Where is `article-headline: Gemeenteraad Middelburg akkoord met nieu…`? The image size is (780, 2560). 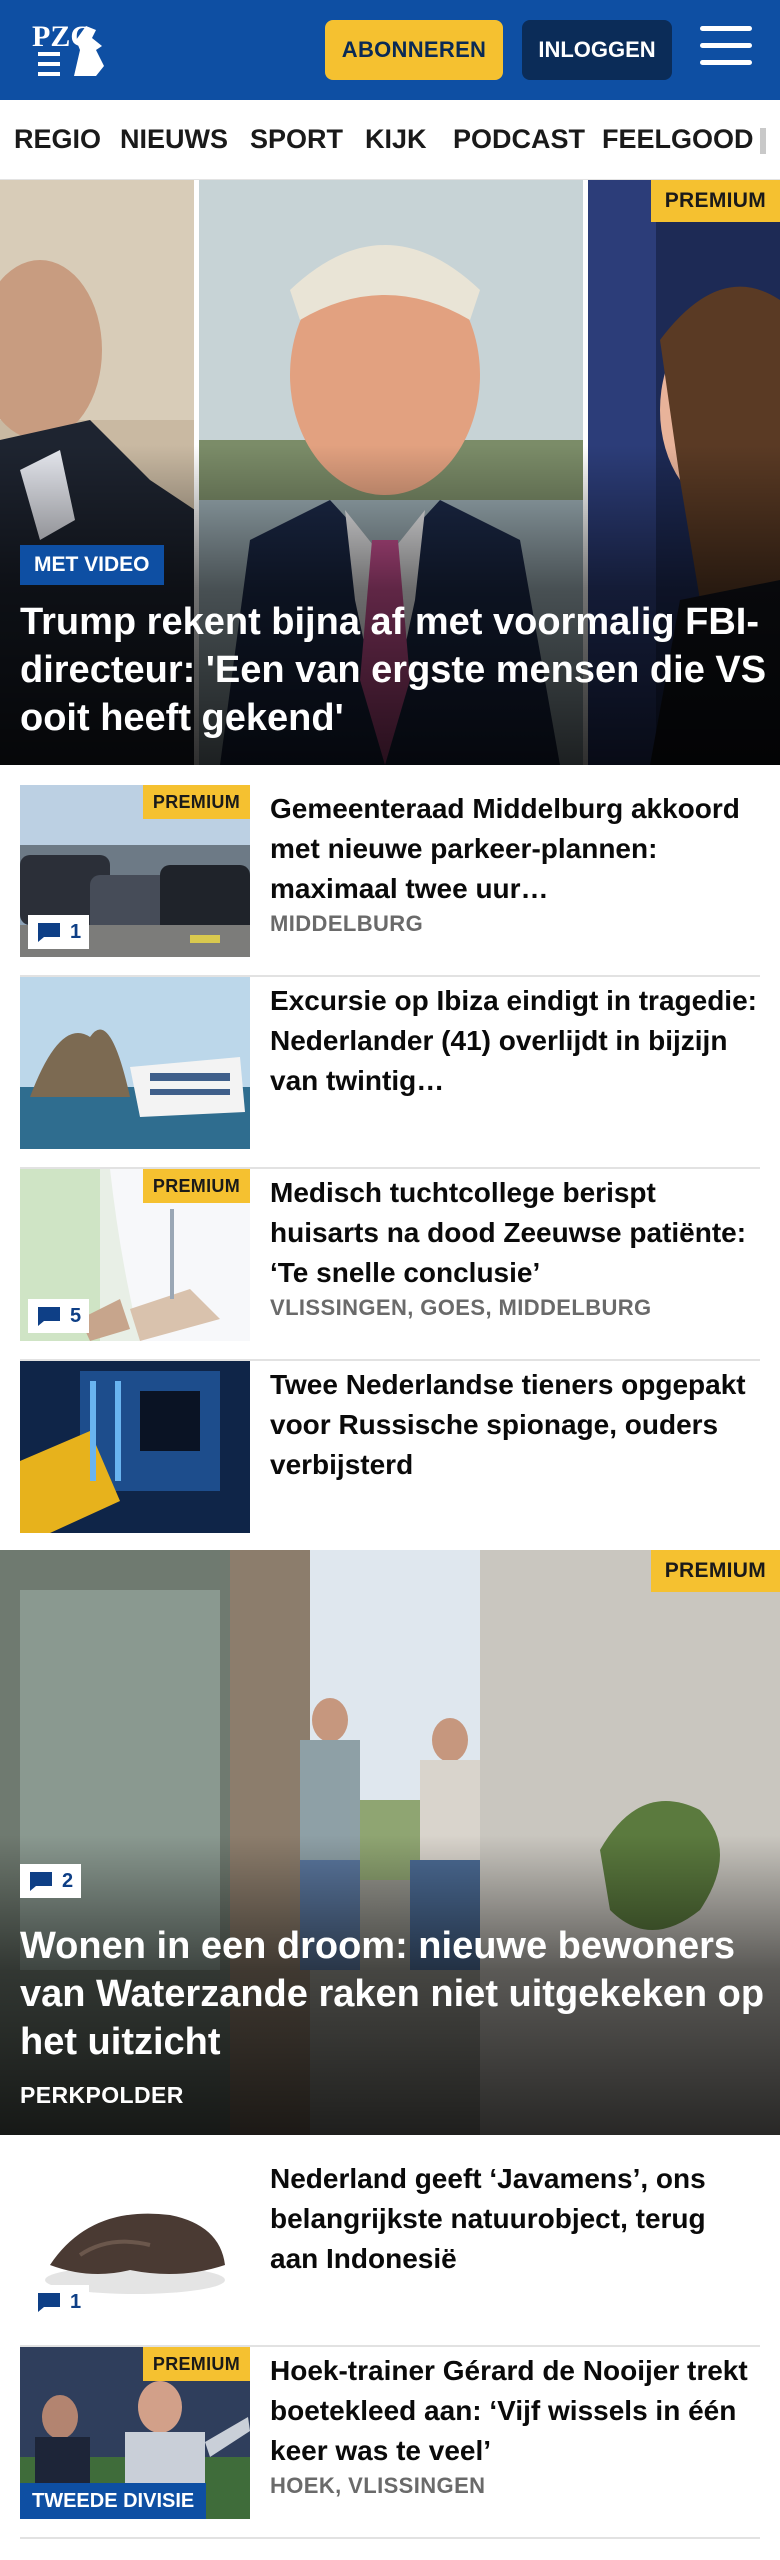 article-headline: Gemeenteraad Middelburg akkoord met nieu… is located at coordinates (515, 849).